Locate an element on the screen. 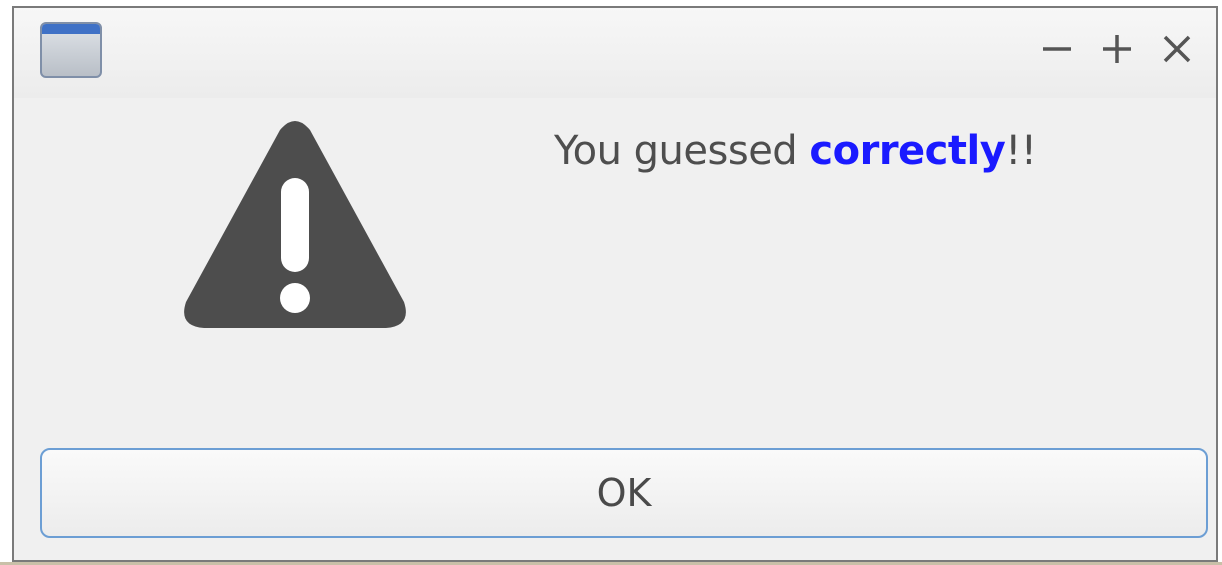  maximize-icon is located at coordinates (1117, 49).